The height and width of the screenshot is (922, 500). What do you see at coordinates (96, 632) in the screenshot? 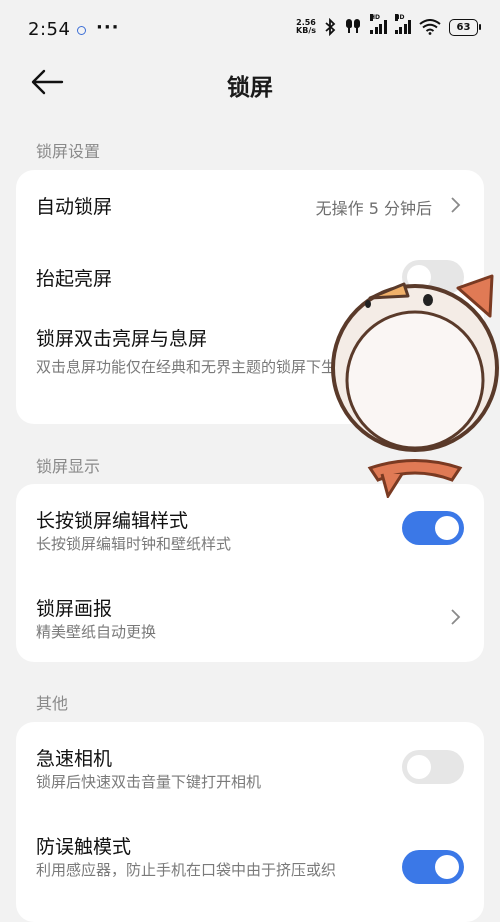
I see `magazine-subtitle: 精美壁纸自动更换` at bounding box center [96, 632].